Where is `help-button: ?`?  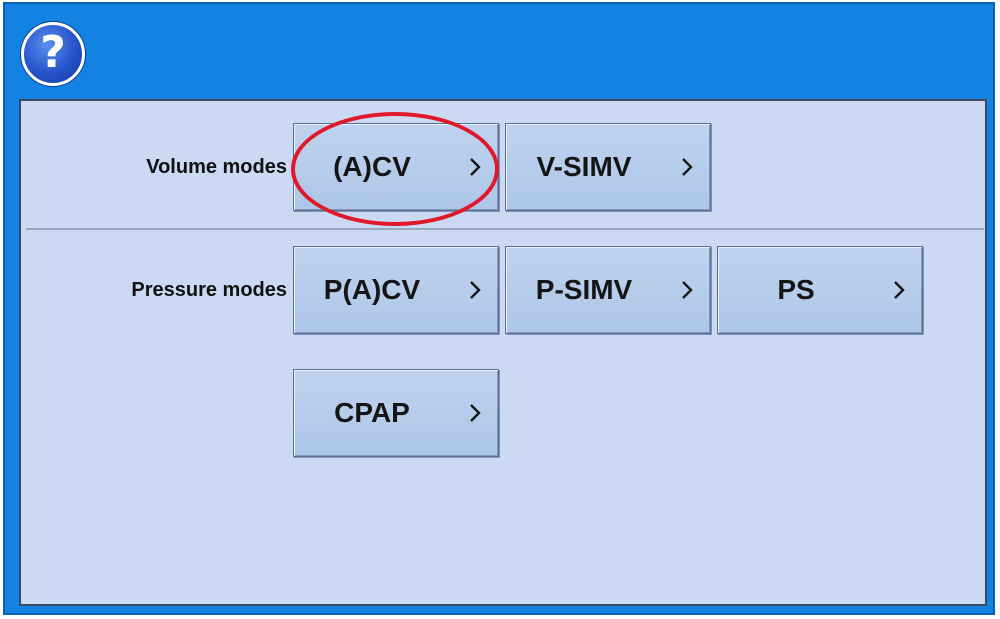
help-button: ? is located at coordinates (53, 54).